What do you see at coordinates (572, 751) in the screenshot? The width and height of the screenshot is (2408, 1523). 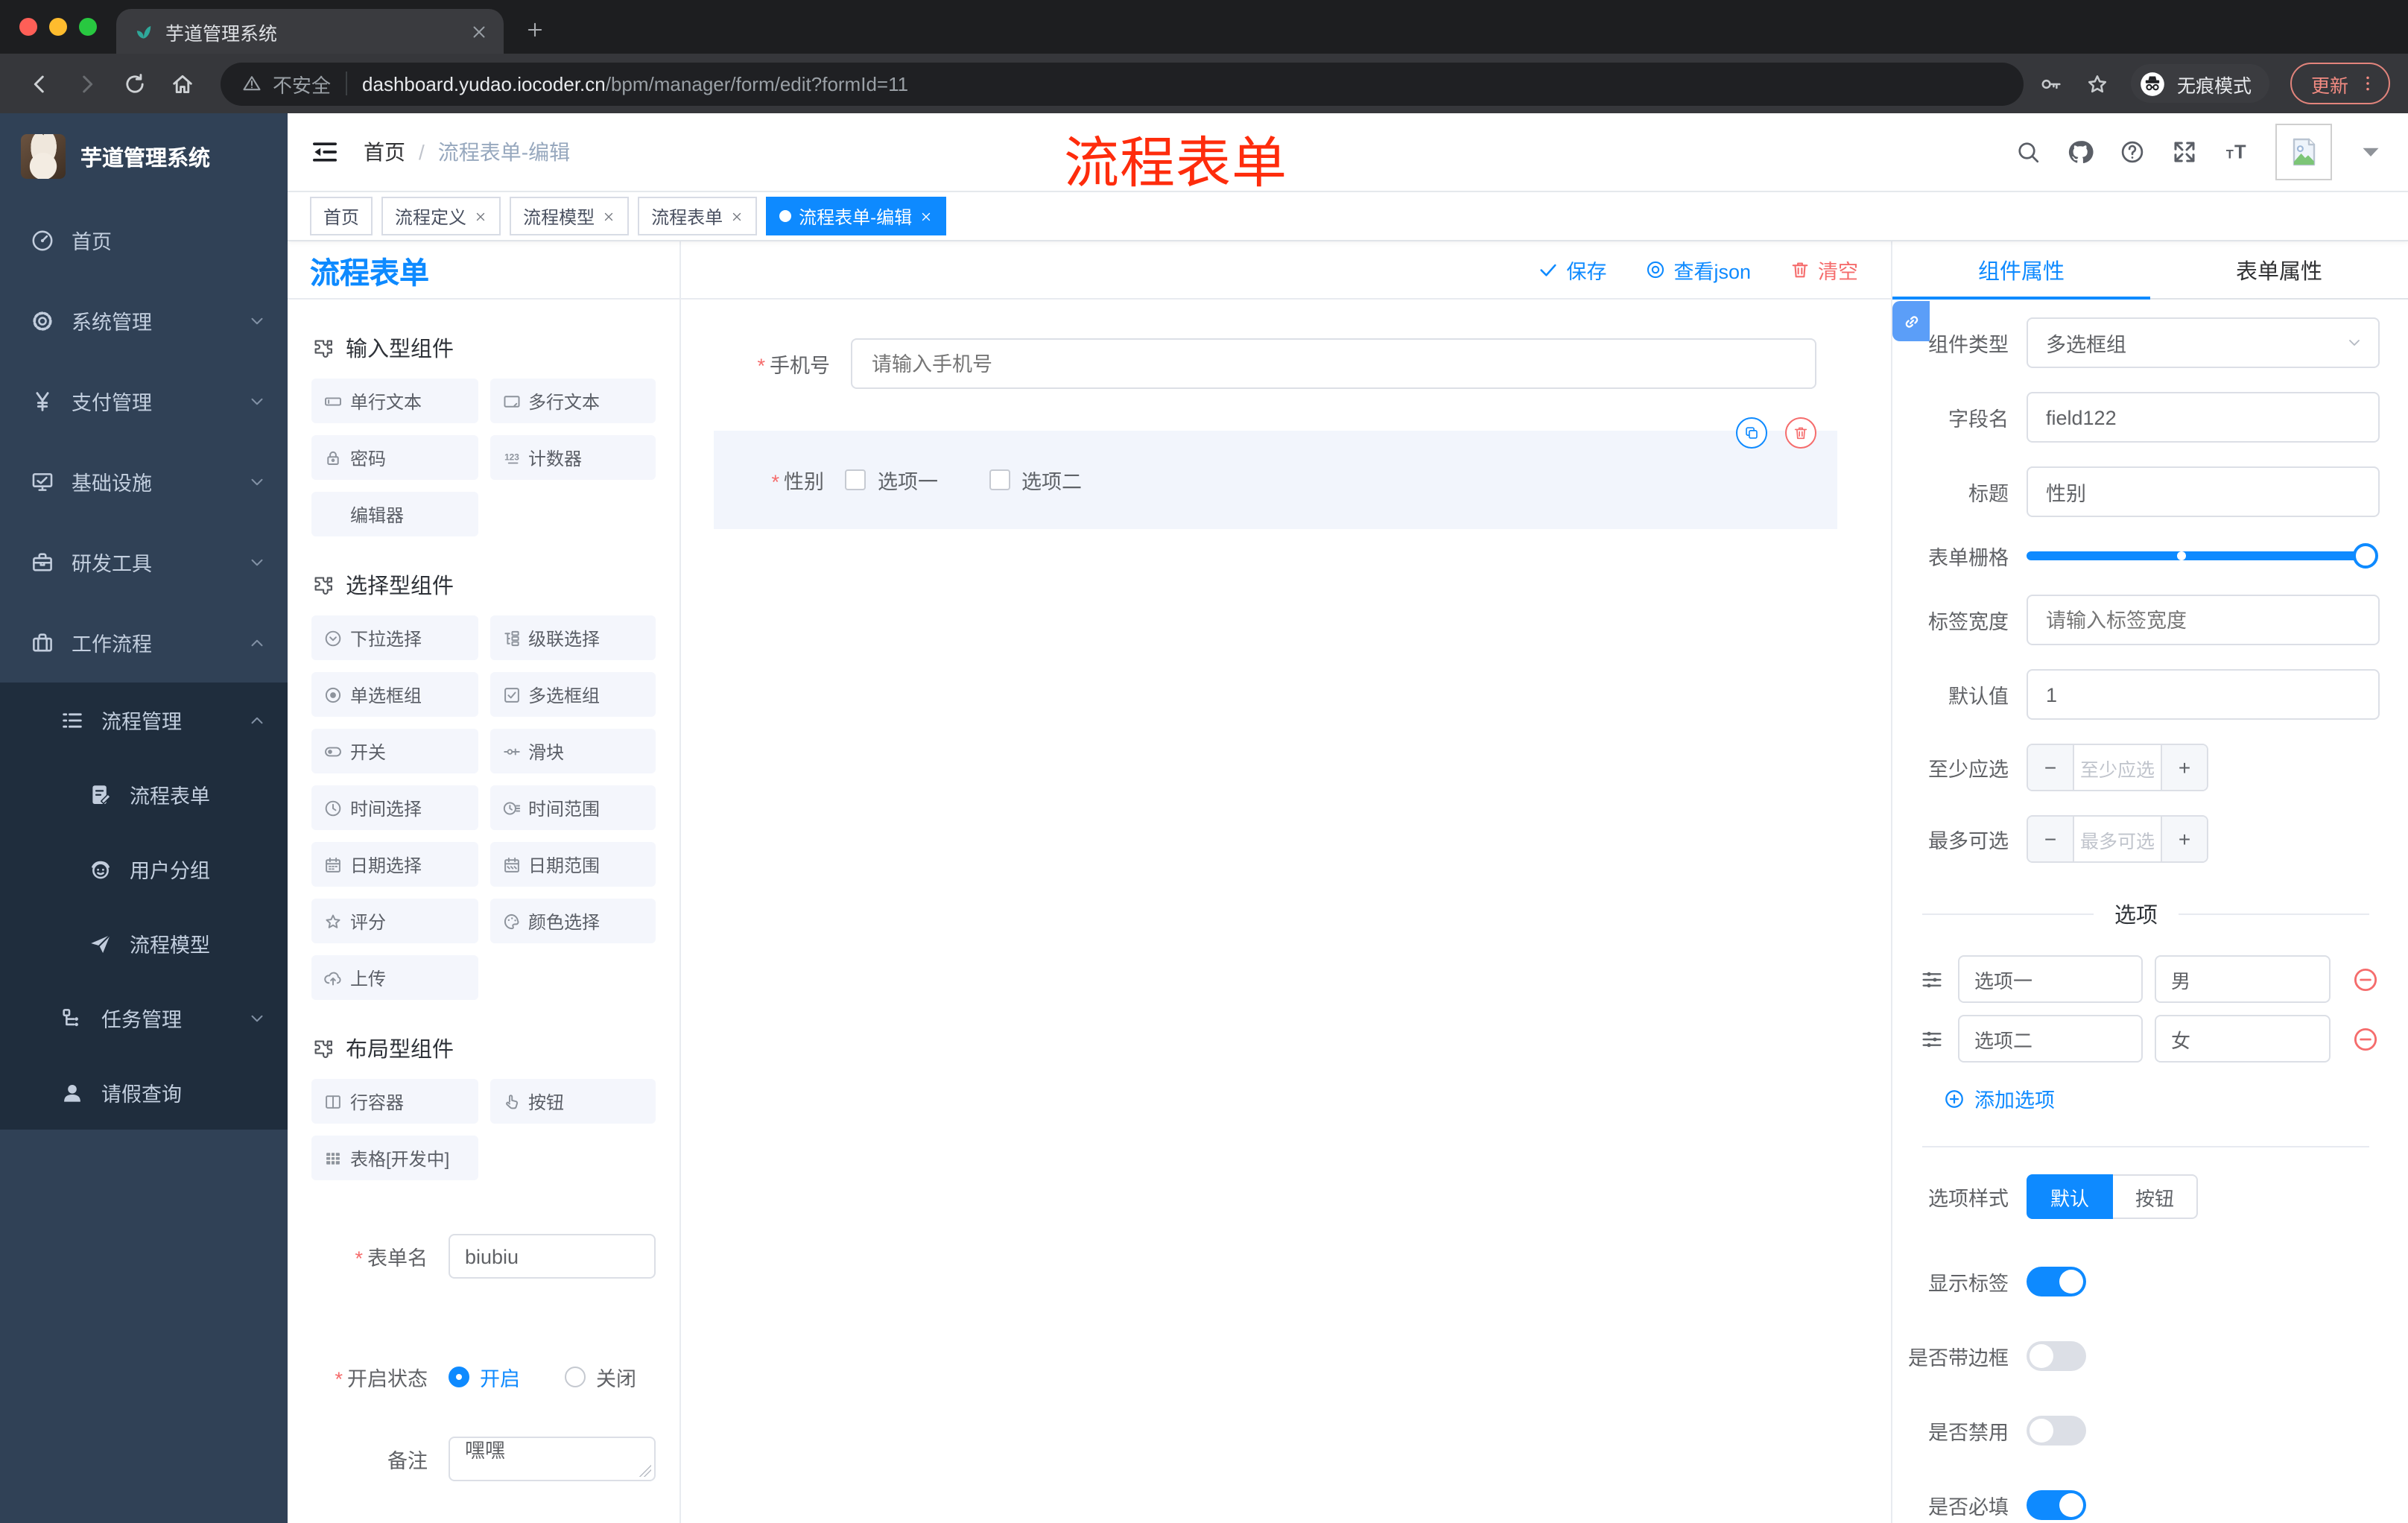 I see `palette-chip-滑块: 滑块` at bounding box center [572, 751].